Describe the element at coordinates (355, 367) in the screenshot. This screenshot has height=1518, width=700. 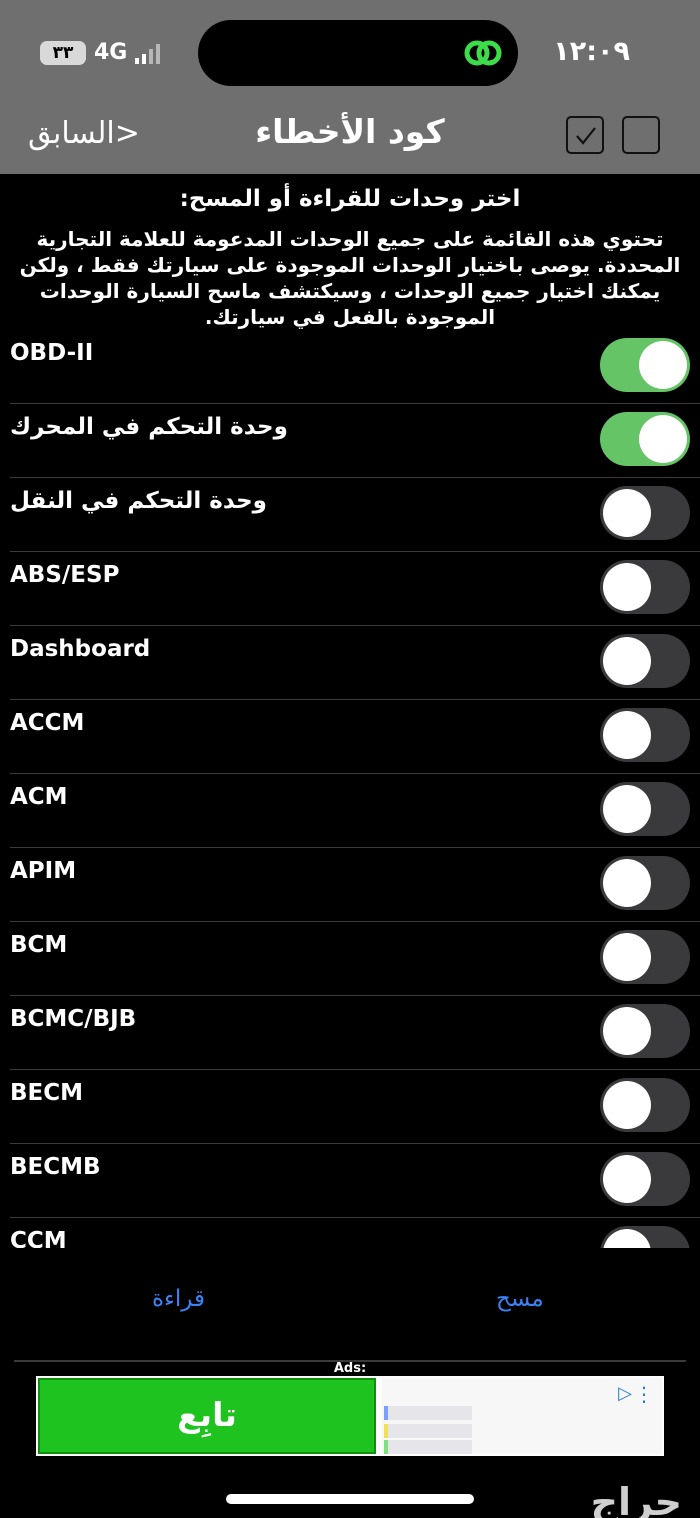
I see `module-row: OBD-II` at that location.